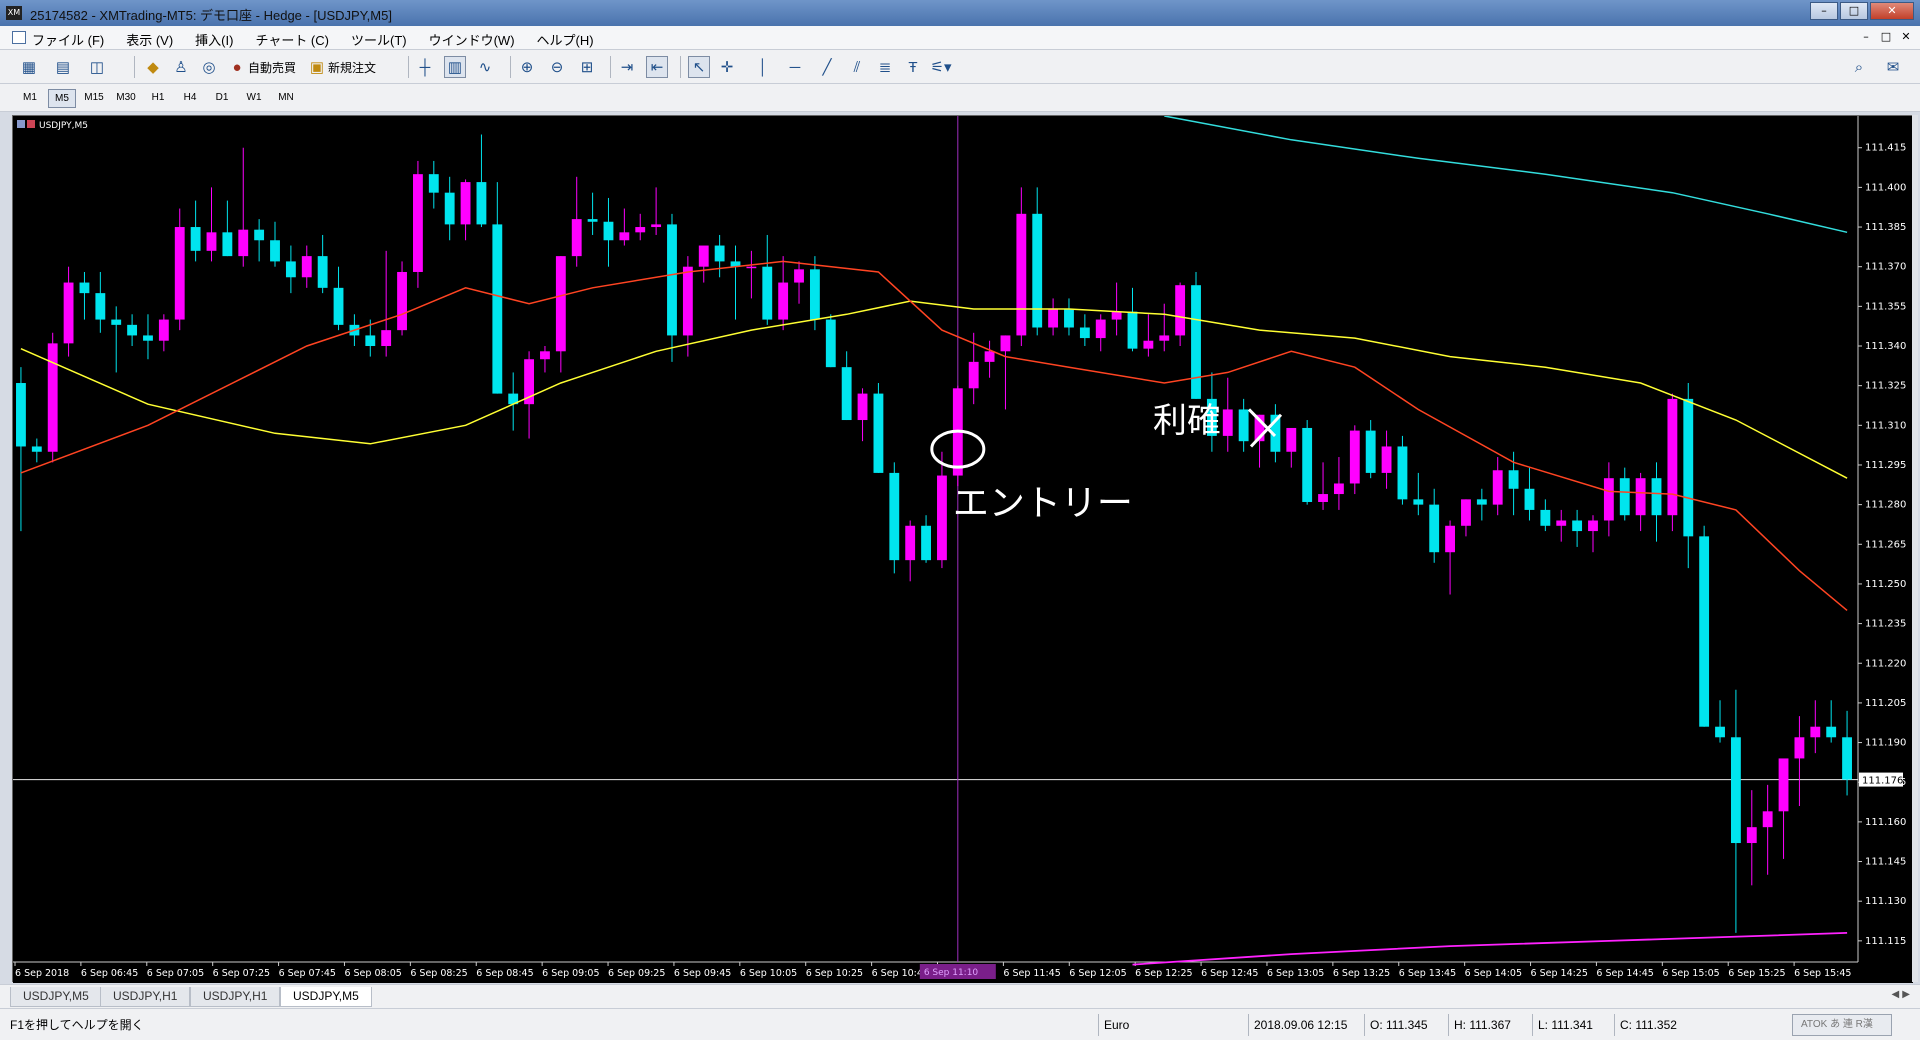  What do you see at coordinates (94, 98) in the screenshot?
I see `timeframe-m15: M15` at bounding box center [94, 98].